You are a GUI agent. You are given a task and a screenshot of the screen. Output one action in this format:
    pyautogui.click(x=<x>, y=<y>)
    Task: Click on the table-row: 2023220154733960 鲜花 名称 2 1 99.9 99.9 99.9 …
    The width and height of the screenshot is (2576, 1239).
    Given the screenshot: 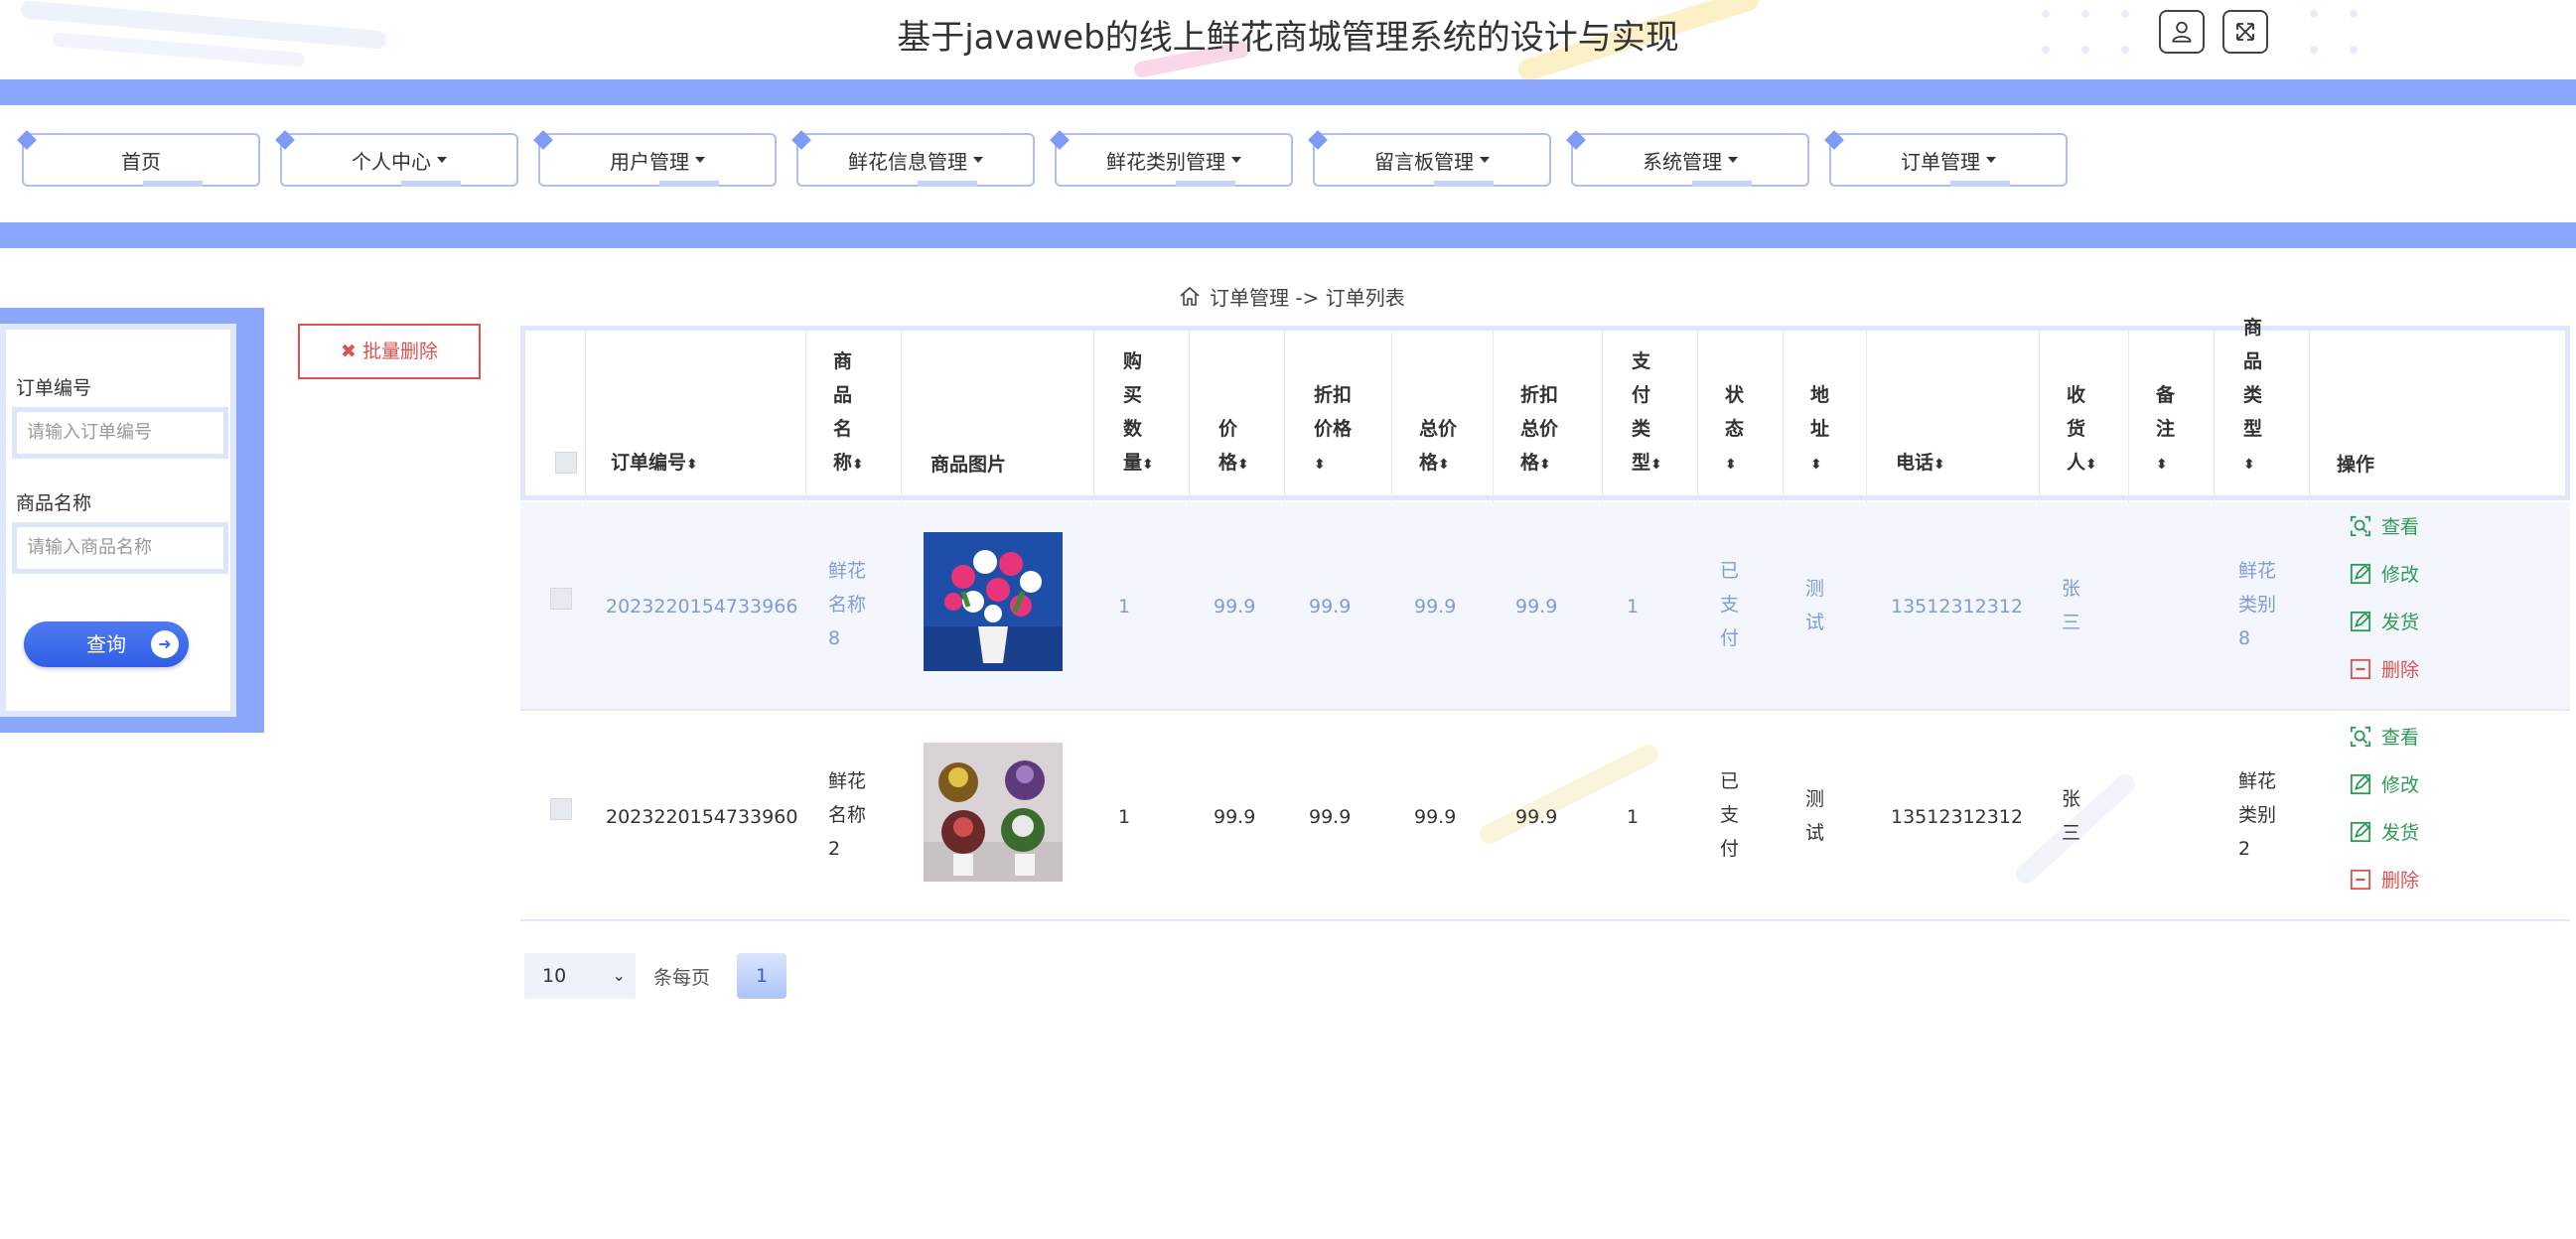 What is the action you would take?
    pyautogui.click(x=1545, y=817)
    